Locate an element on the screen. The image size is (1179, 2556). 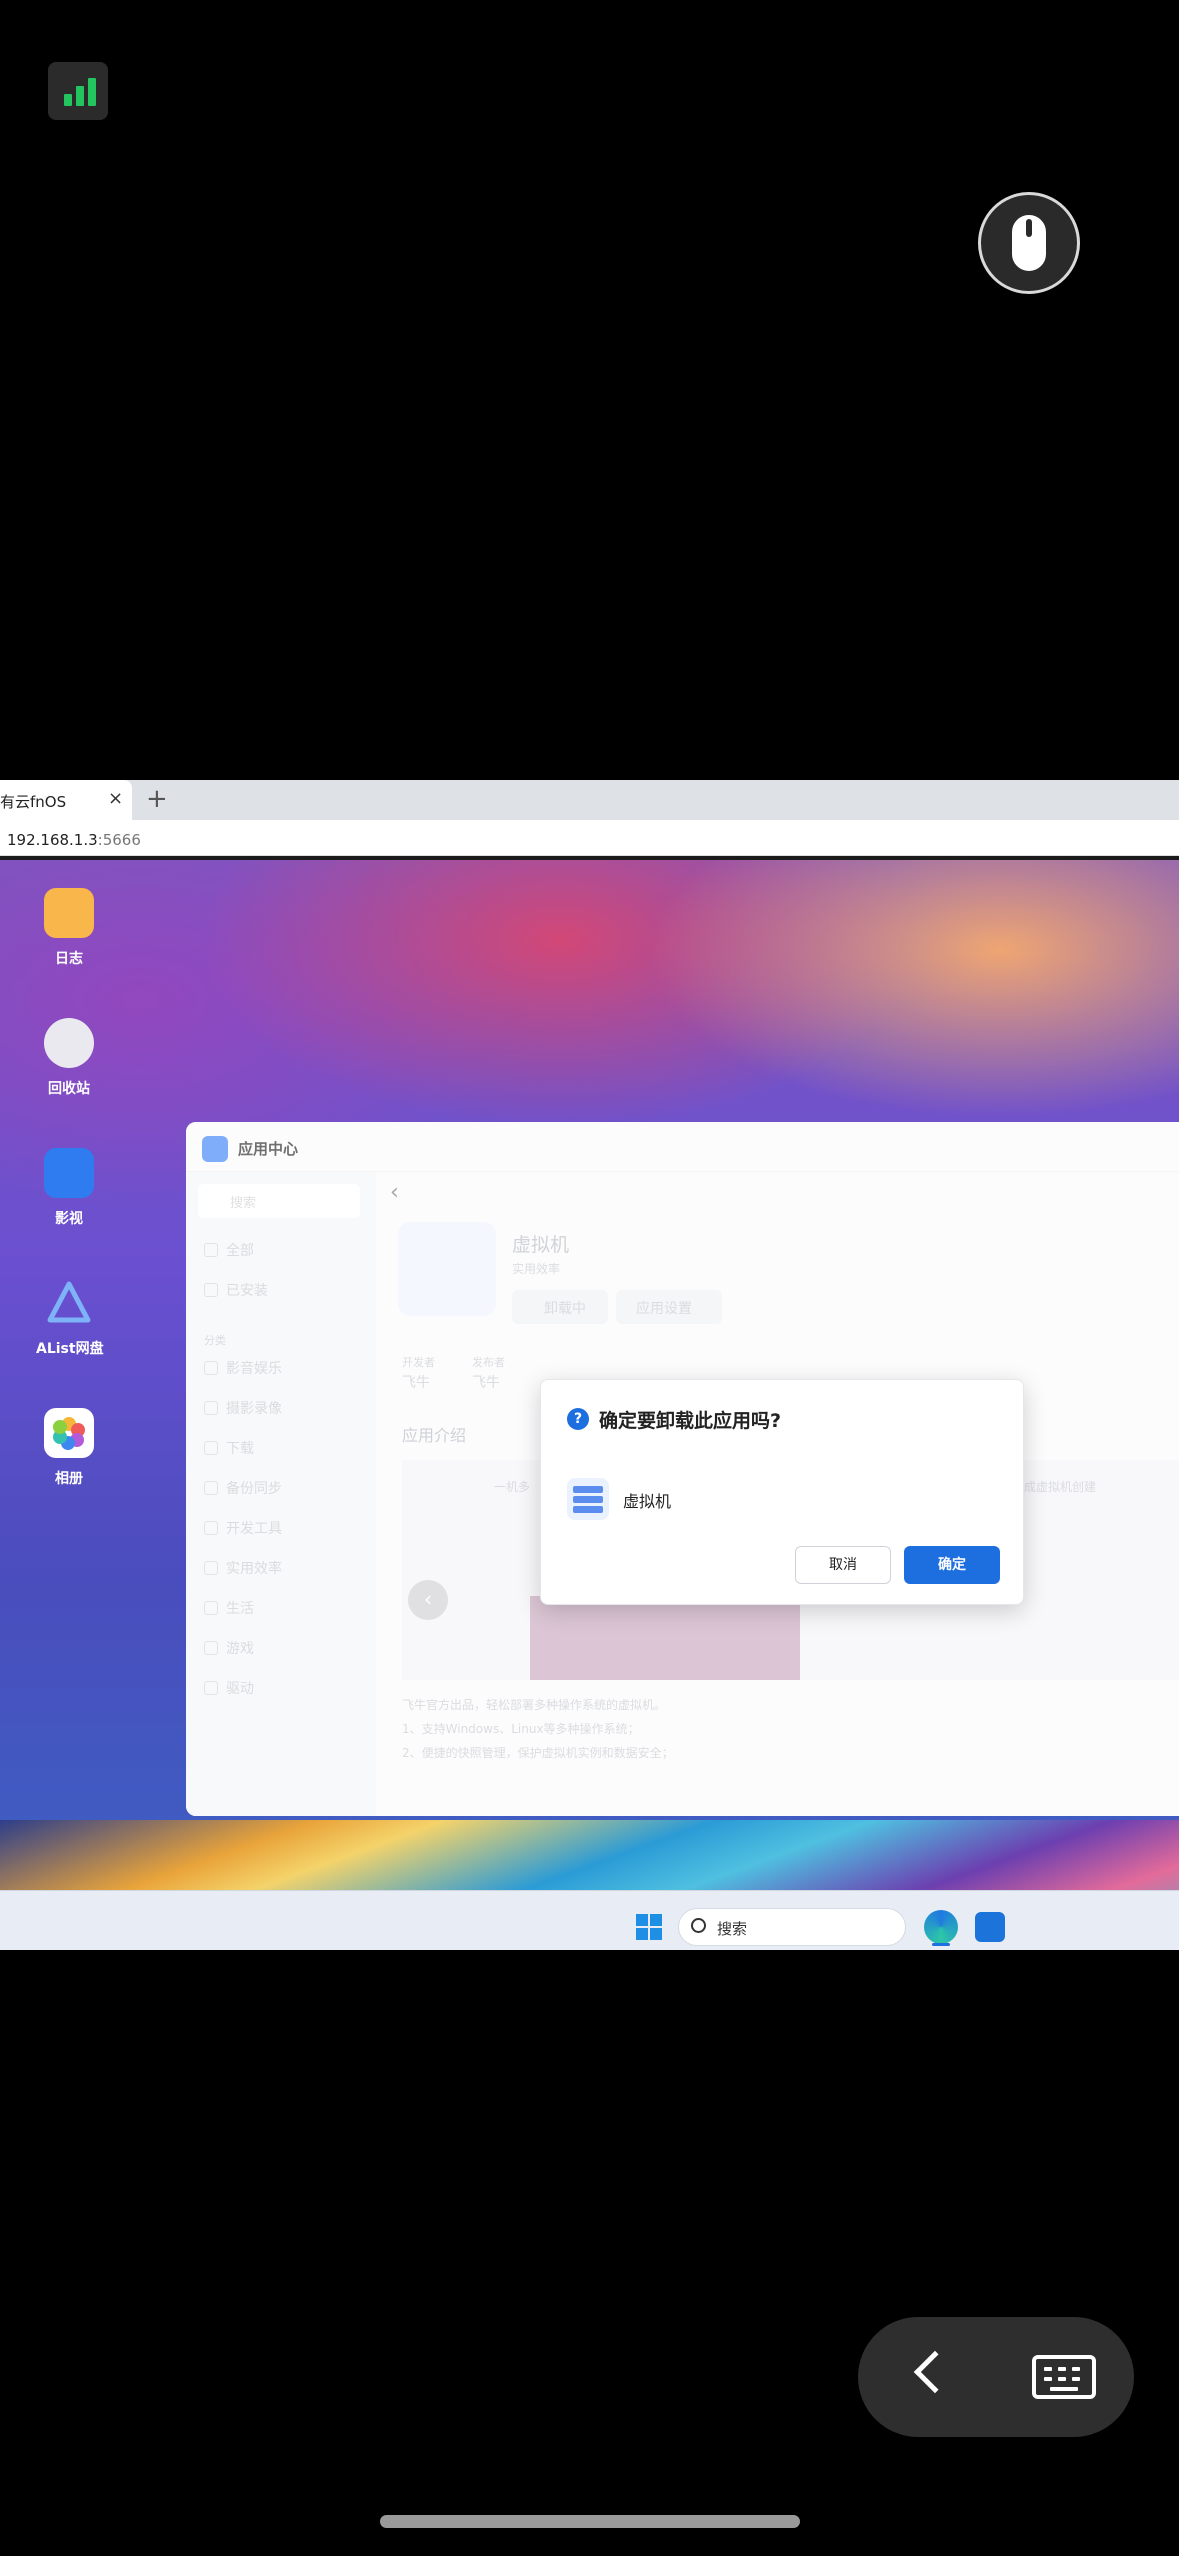
desktop-icon-photos: 相册 is located at coordinates (69, 1448).